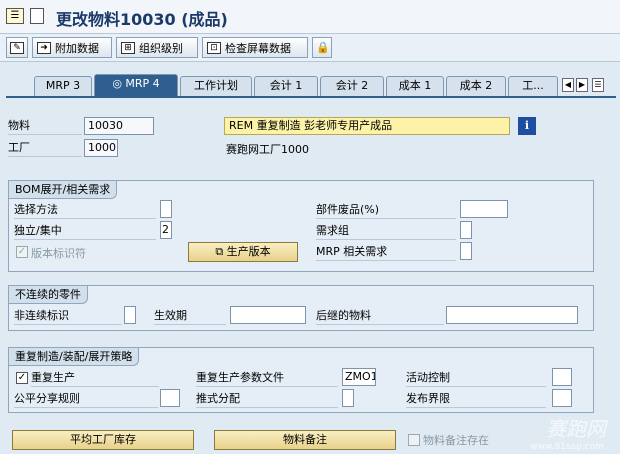  Describe the element at coordinates (170, 398) in the screenshot. I see `fair-share-rule-field` at that location.